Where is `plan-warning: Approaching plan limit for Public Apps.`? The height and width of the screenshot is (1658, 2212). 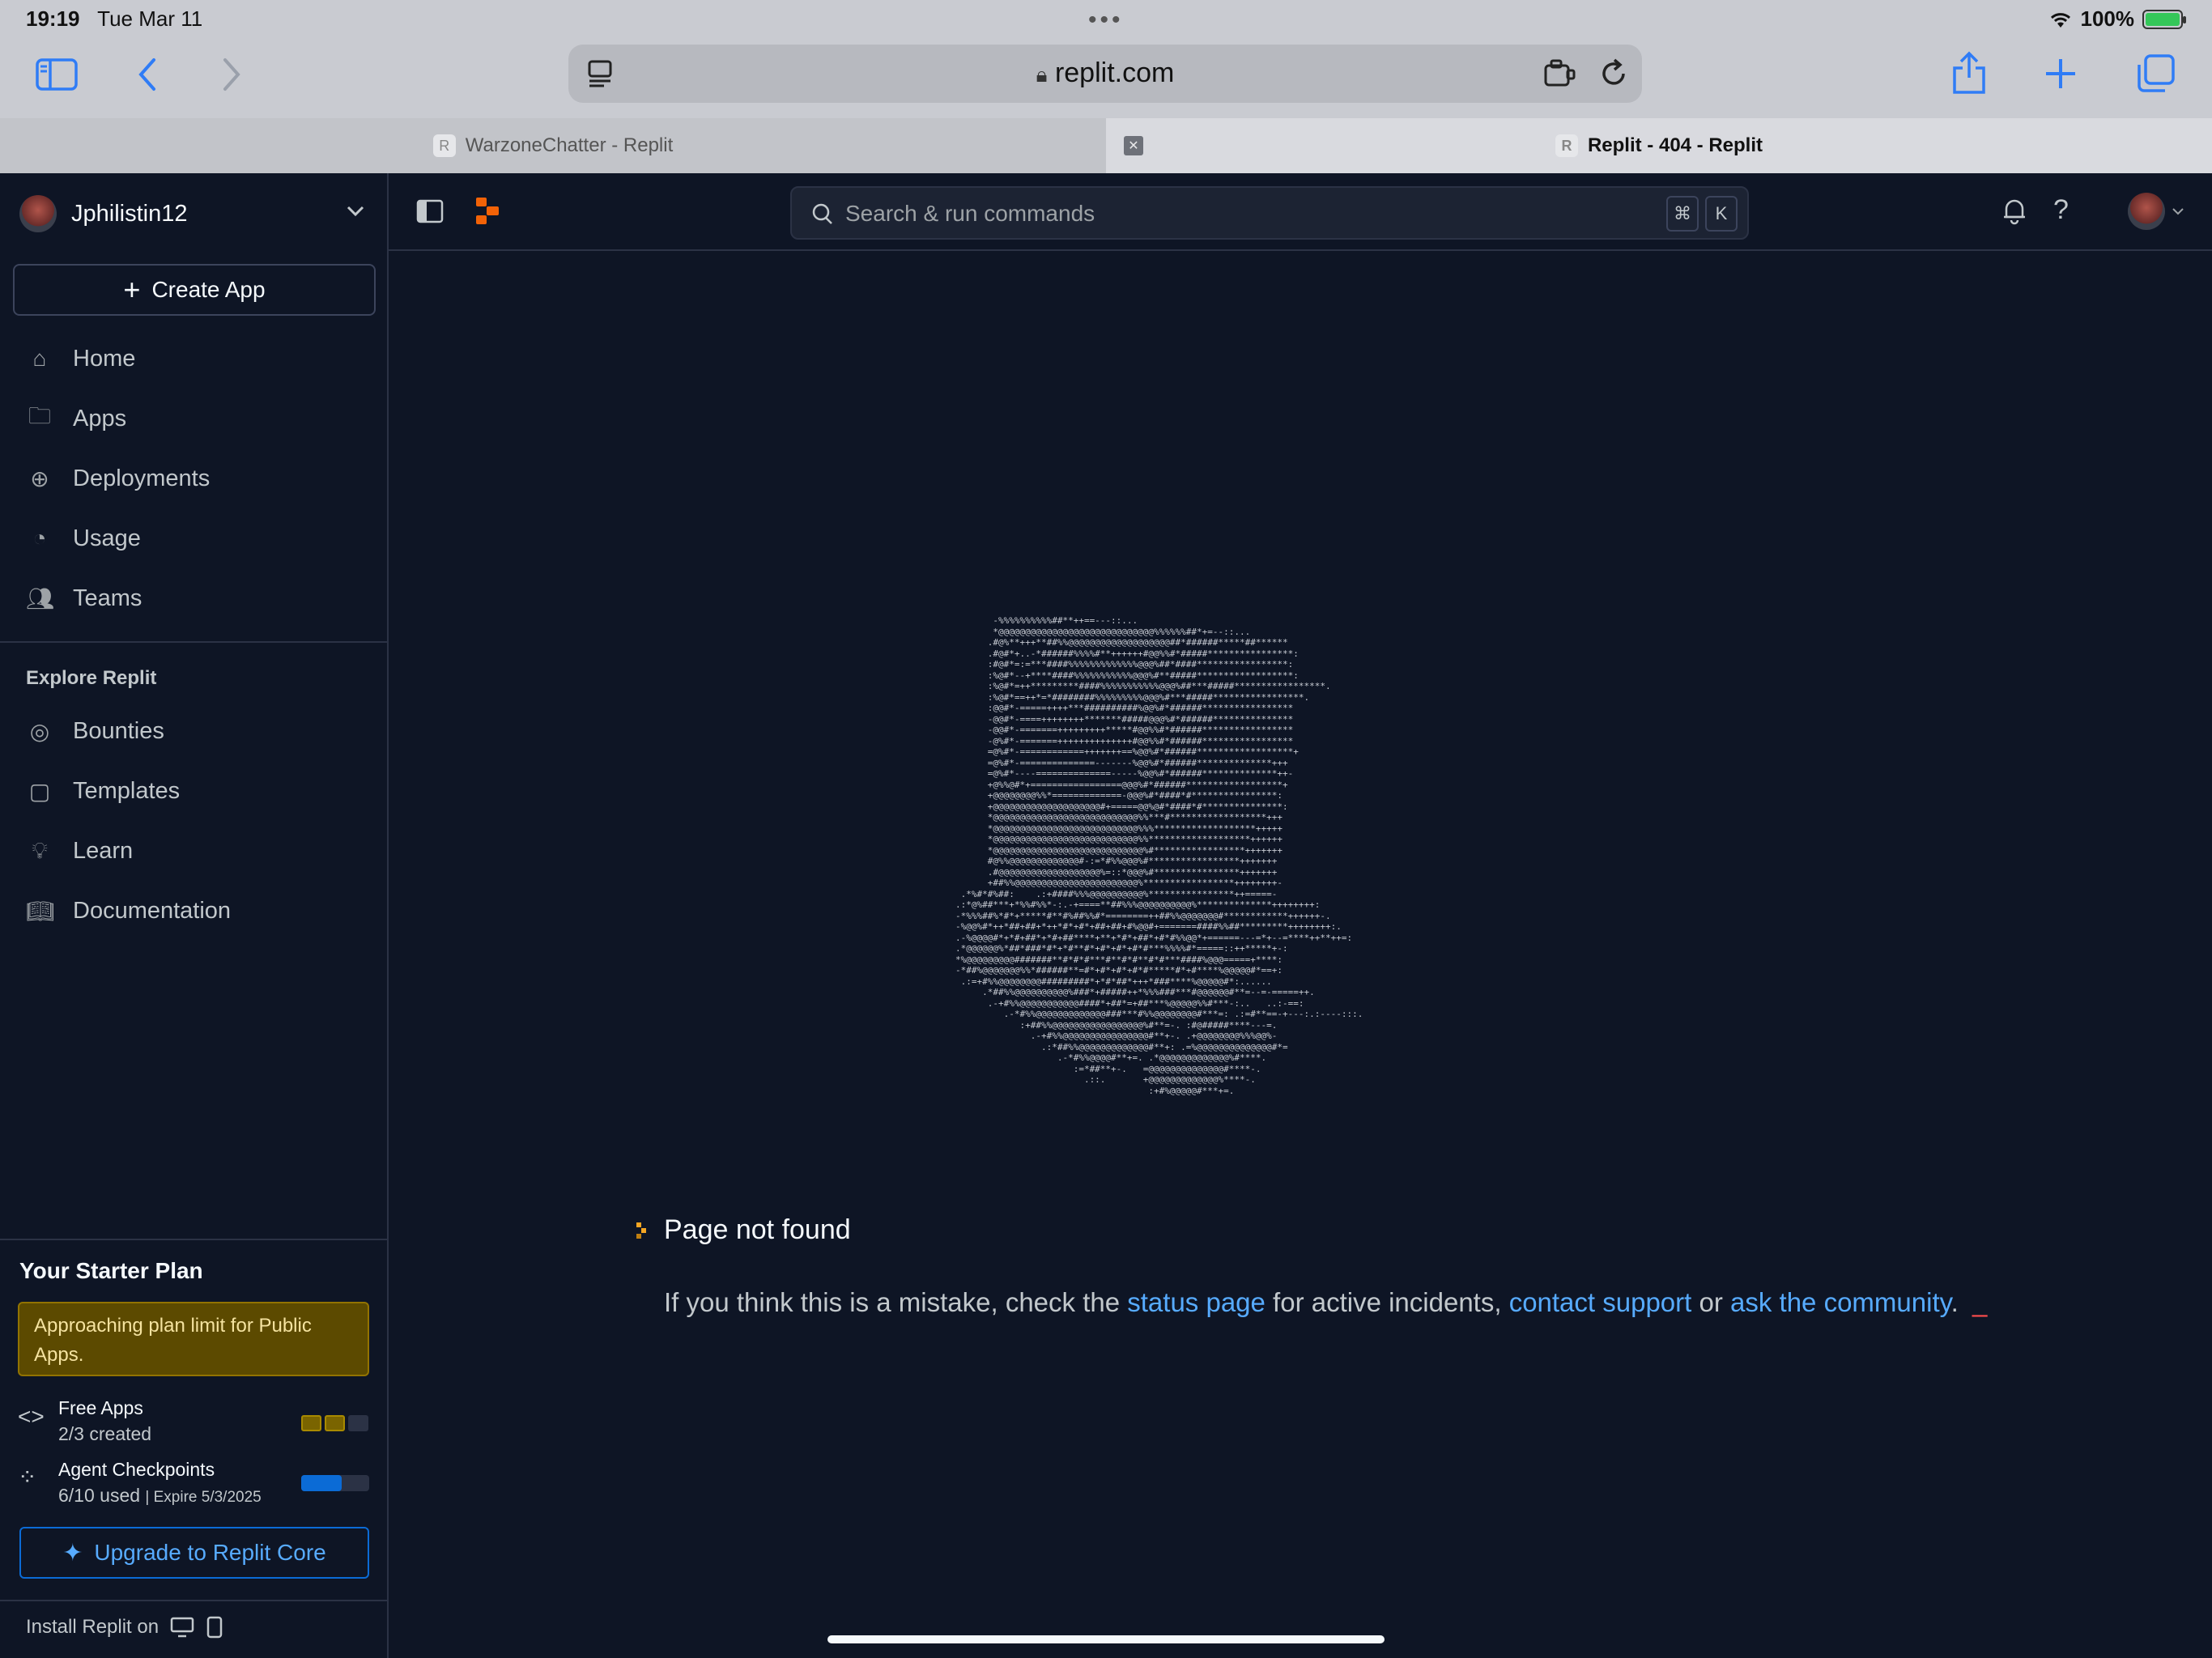
plan-warning: Approaching plan limit for Public Apps. is located at coordinates (194, 1339).